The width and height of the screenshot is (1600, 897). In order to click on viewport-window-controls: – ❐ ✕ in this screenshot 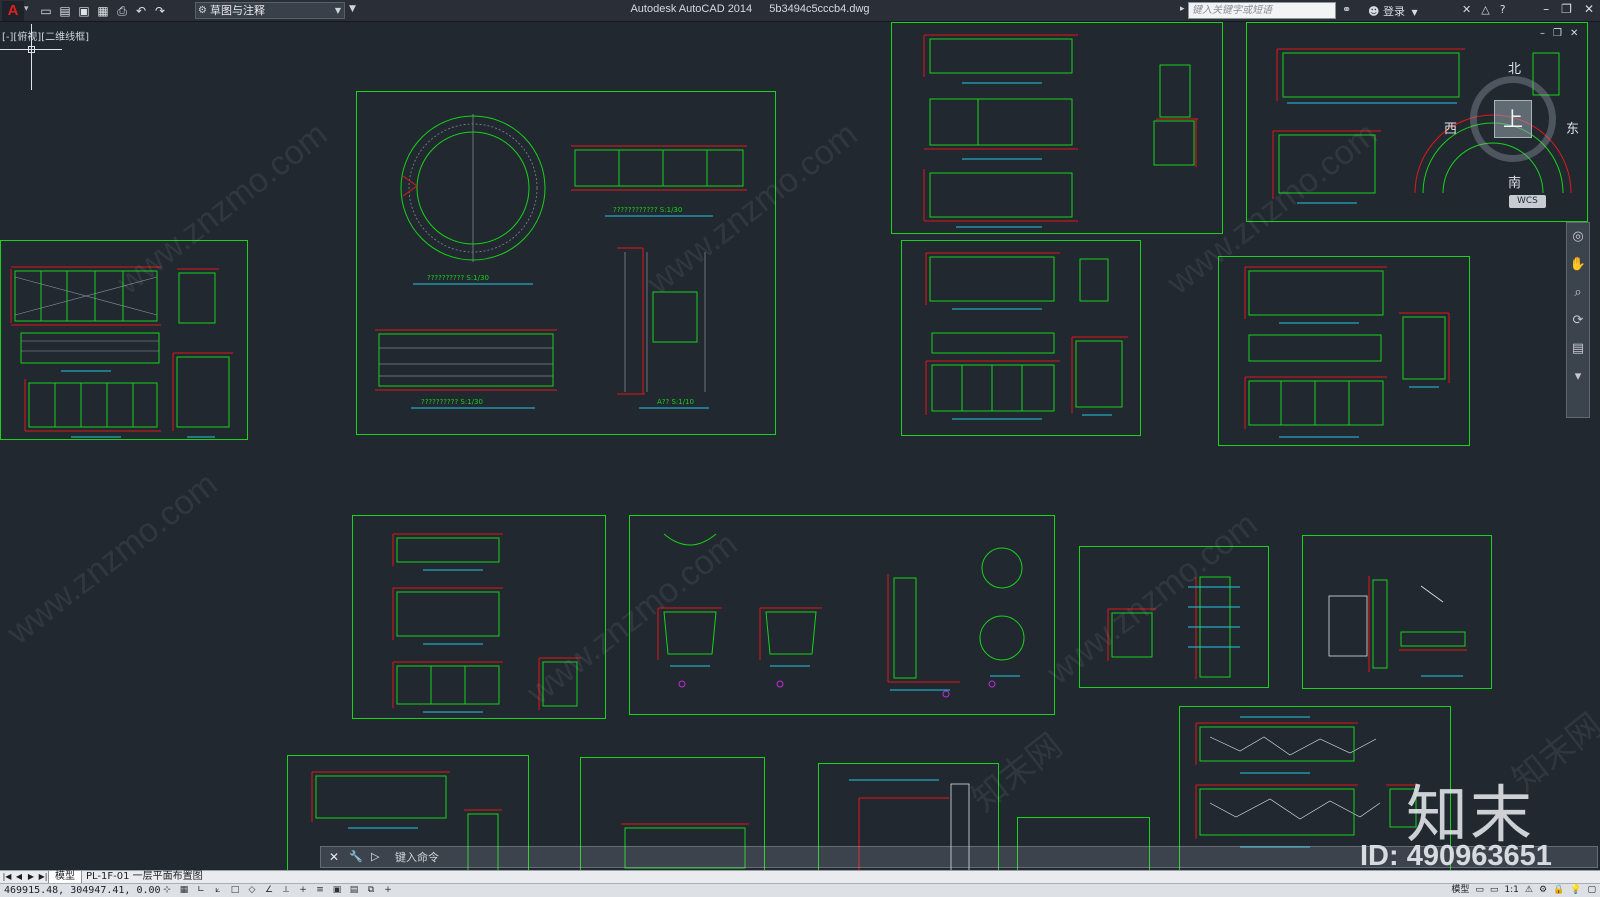, I will do `click(1559, 33)`.